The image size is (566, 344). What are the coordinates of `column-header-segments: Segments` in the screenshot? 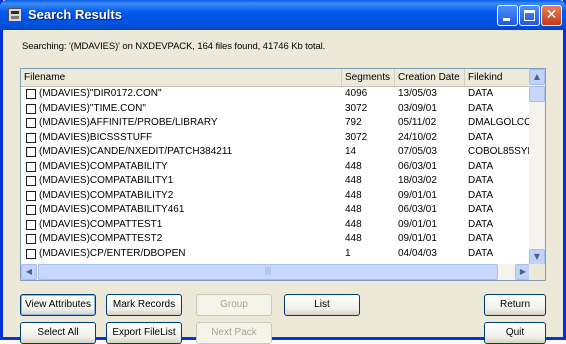 It's located at (368, 77).